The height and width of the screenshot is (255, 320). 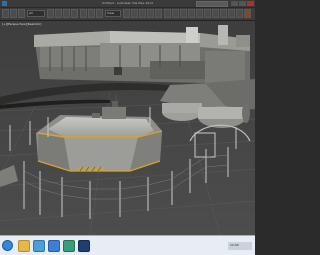 I want to click on window-crossing-button, so click(x=74, y=13).